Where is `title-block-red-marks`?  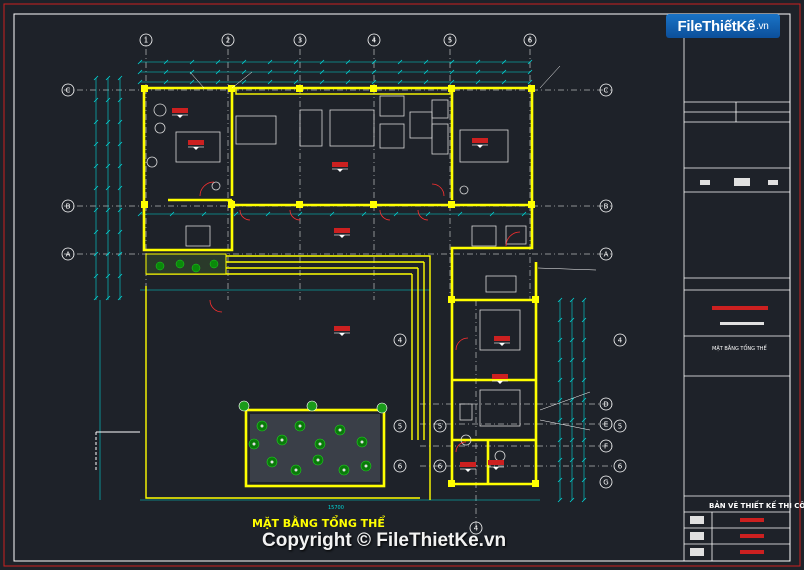
title-block-red-marks is located at coordinates (740, 430).